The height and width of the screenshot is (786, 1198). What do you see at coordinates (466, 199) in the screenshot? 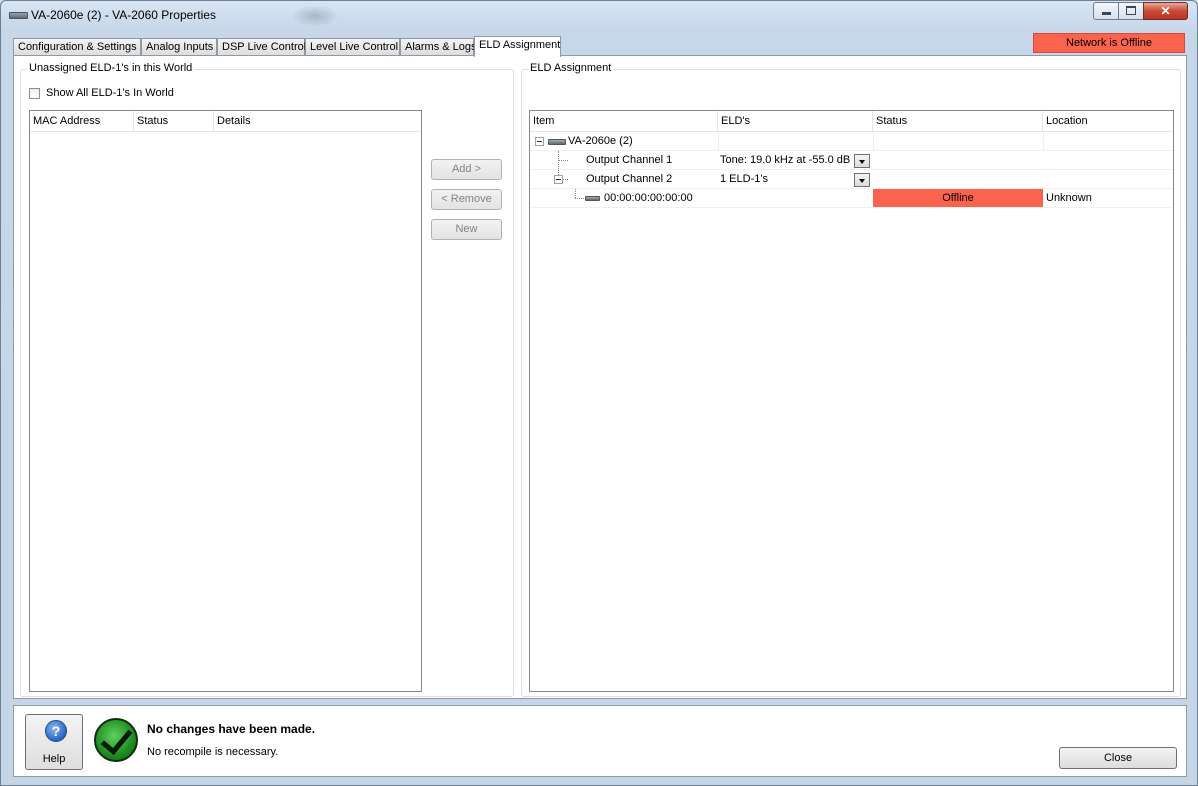
I see `remove-button: < Remove` at bounding box center [466, 199].